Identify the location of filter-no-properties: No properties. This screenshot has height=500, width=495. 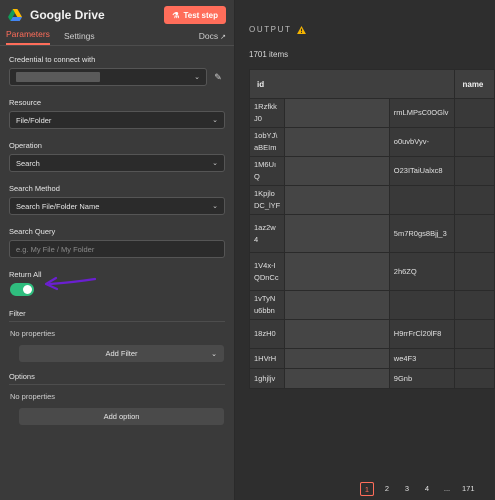
(33, 333).